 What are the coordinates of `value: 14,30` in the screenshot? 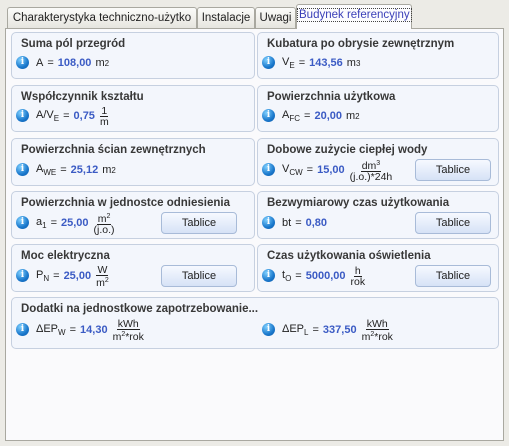 It's located at (94, 330).